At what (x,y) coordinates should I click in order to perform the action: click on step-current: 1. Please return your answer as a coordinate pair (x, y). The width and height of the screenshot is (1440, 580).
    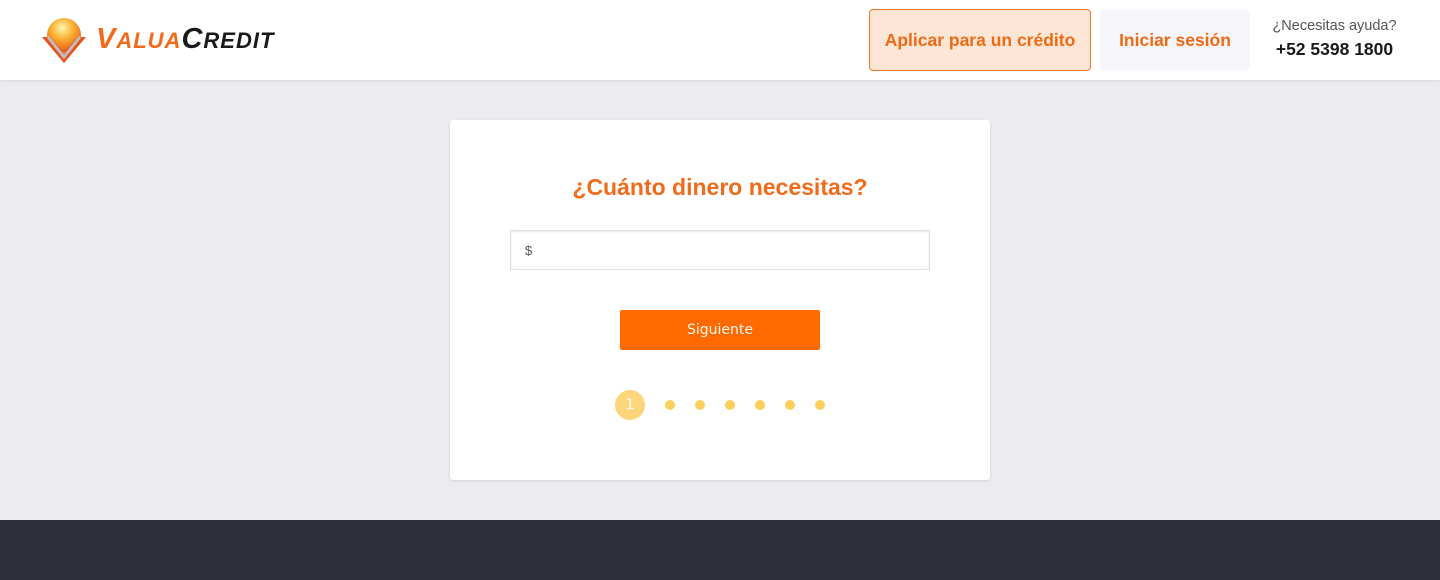
    Looking at the image, I should click on (630, 405).